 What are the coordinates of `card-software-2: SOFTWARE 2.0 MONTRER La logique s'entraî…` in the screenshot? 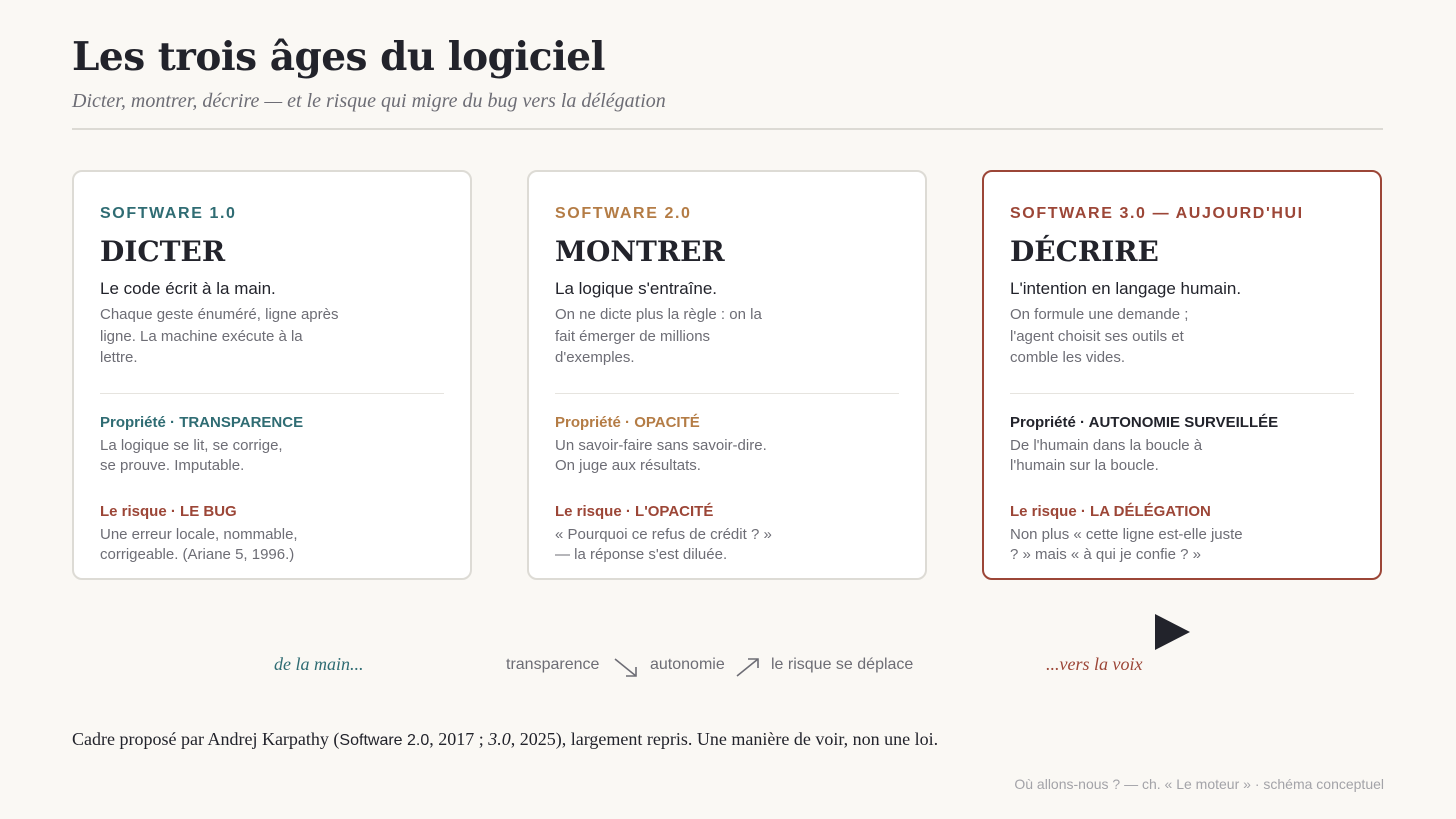 It's located at (727, 375).